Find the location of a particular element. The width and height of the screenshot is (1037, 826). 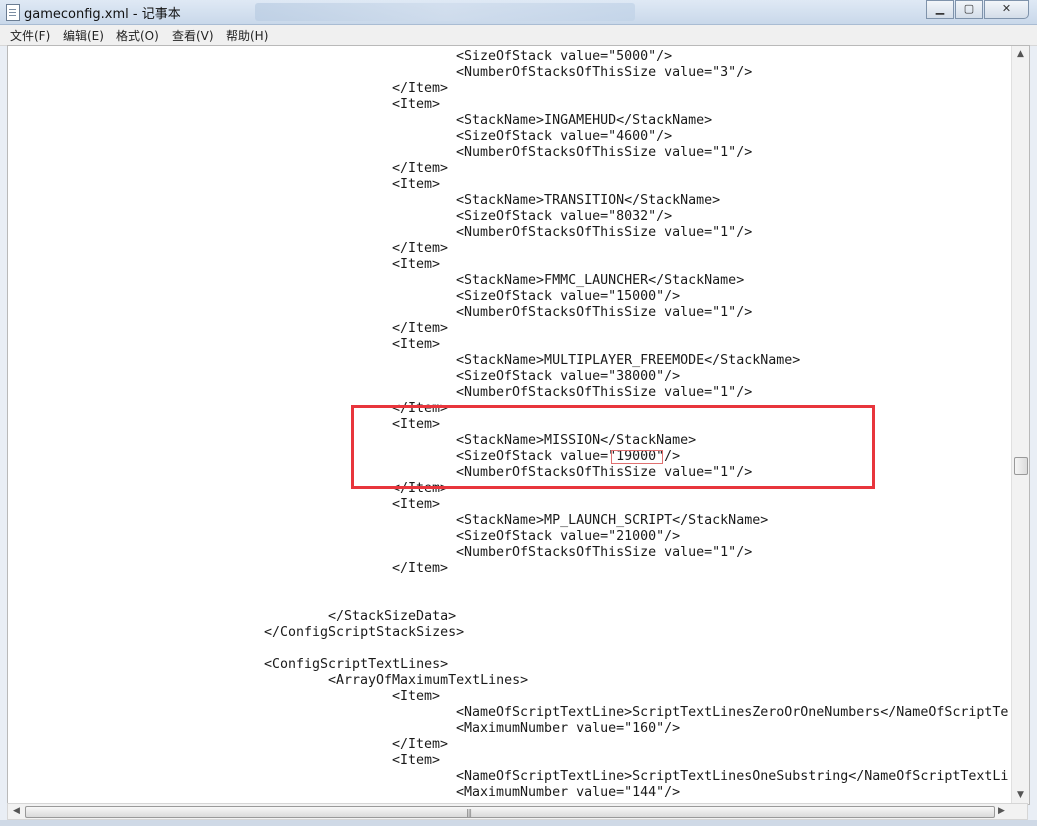

text-line: <MaximumNumber value="144"/> is located at coordinates (568, 792).